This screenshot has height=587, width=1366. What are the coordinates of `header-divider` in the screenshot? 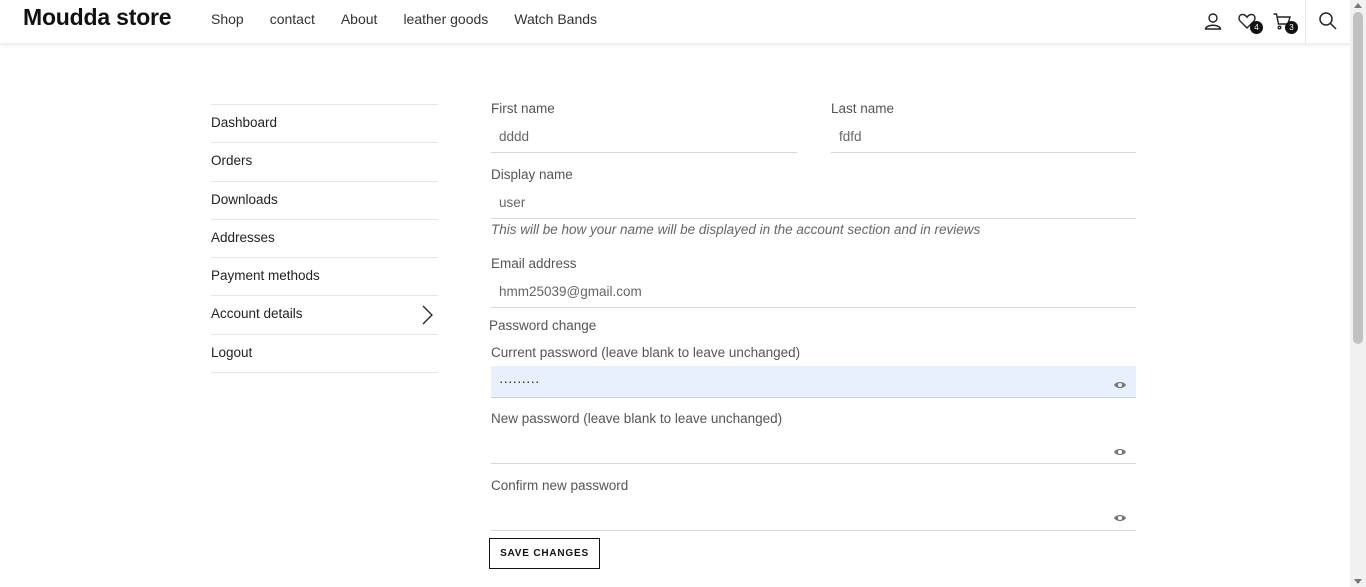 It's located at (1305, 22).